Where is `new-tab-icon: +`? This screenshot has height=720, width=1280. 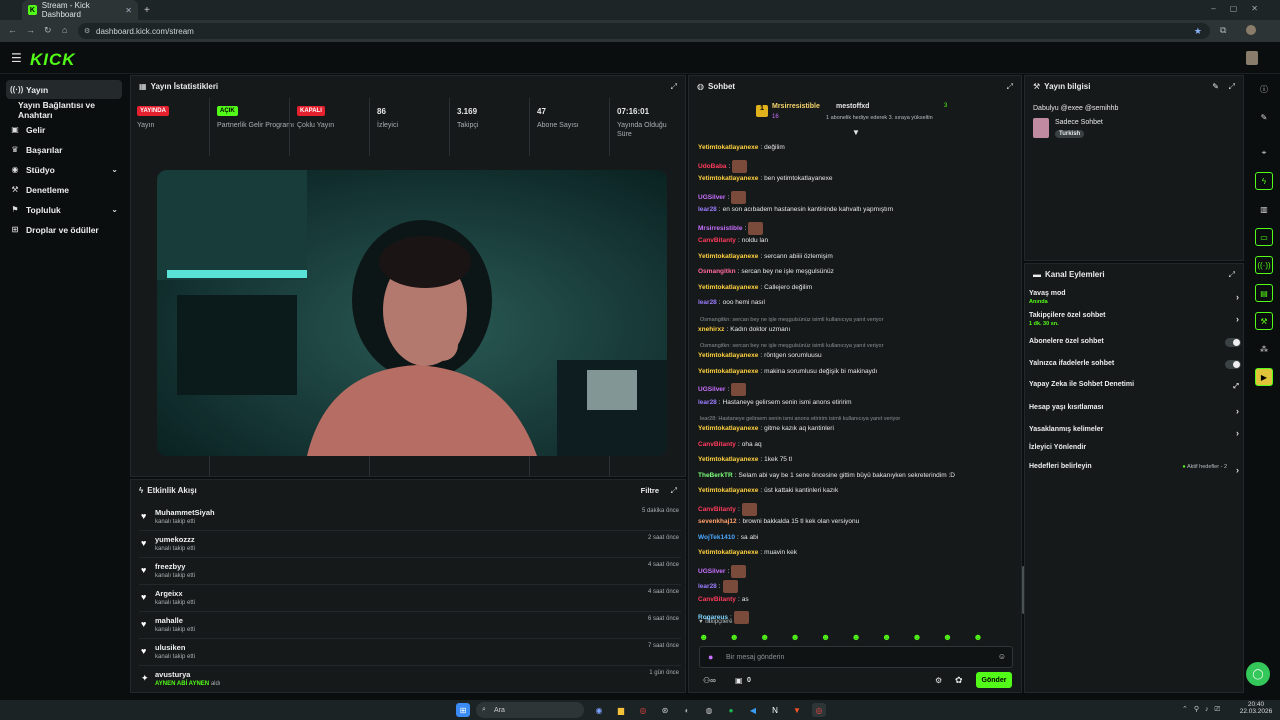 new-tab-icon: + is located at coordinates (147, 10).